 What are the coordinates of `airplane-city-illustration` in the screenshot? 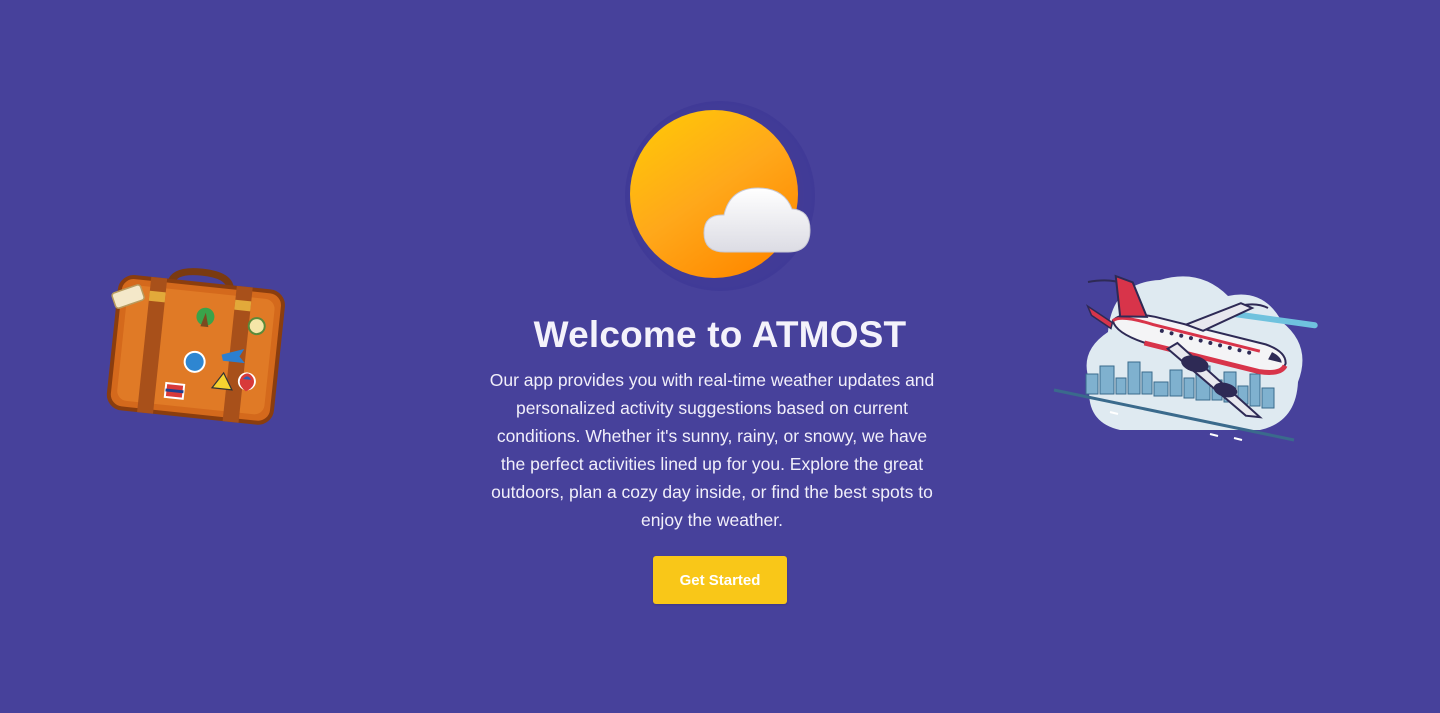 It's located at (1185, 358).